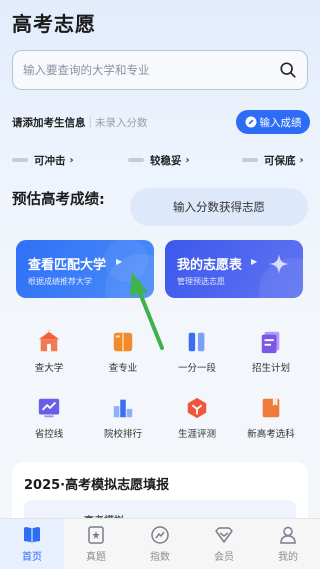 The height and width of the screenshot is (569, 320). What do you see at coordinates (121, 122) in the screenshot?
I see `score-status: 未录入分数` at bounding box center [121, 122].